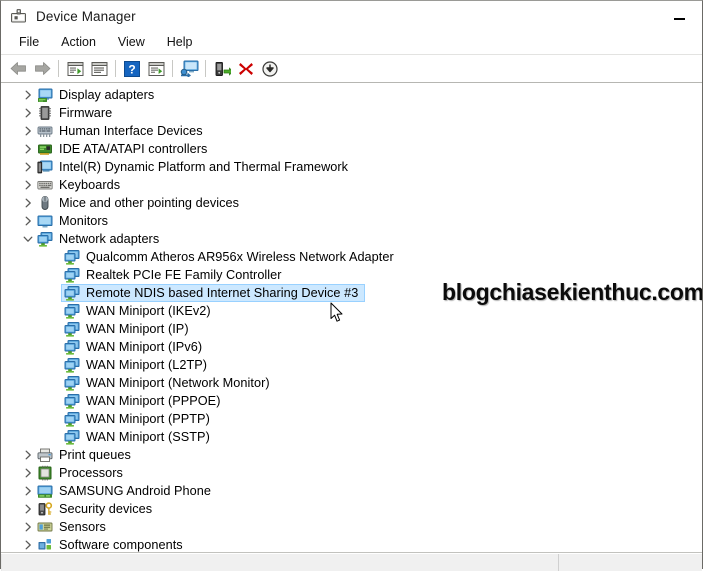 This screenshot has width=703, height=571. I want to click on tree-item: Display adapters, so click(351, 95).